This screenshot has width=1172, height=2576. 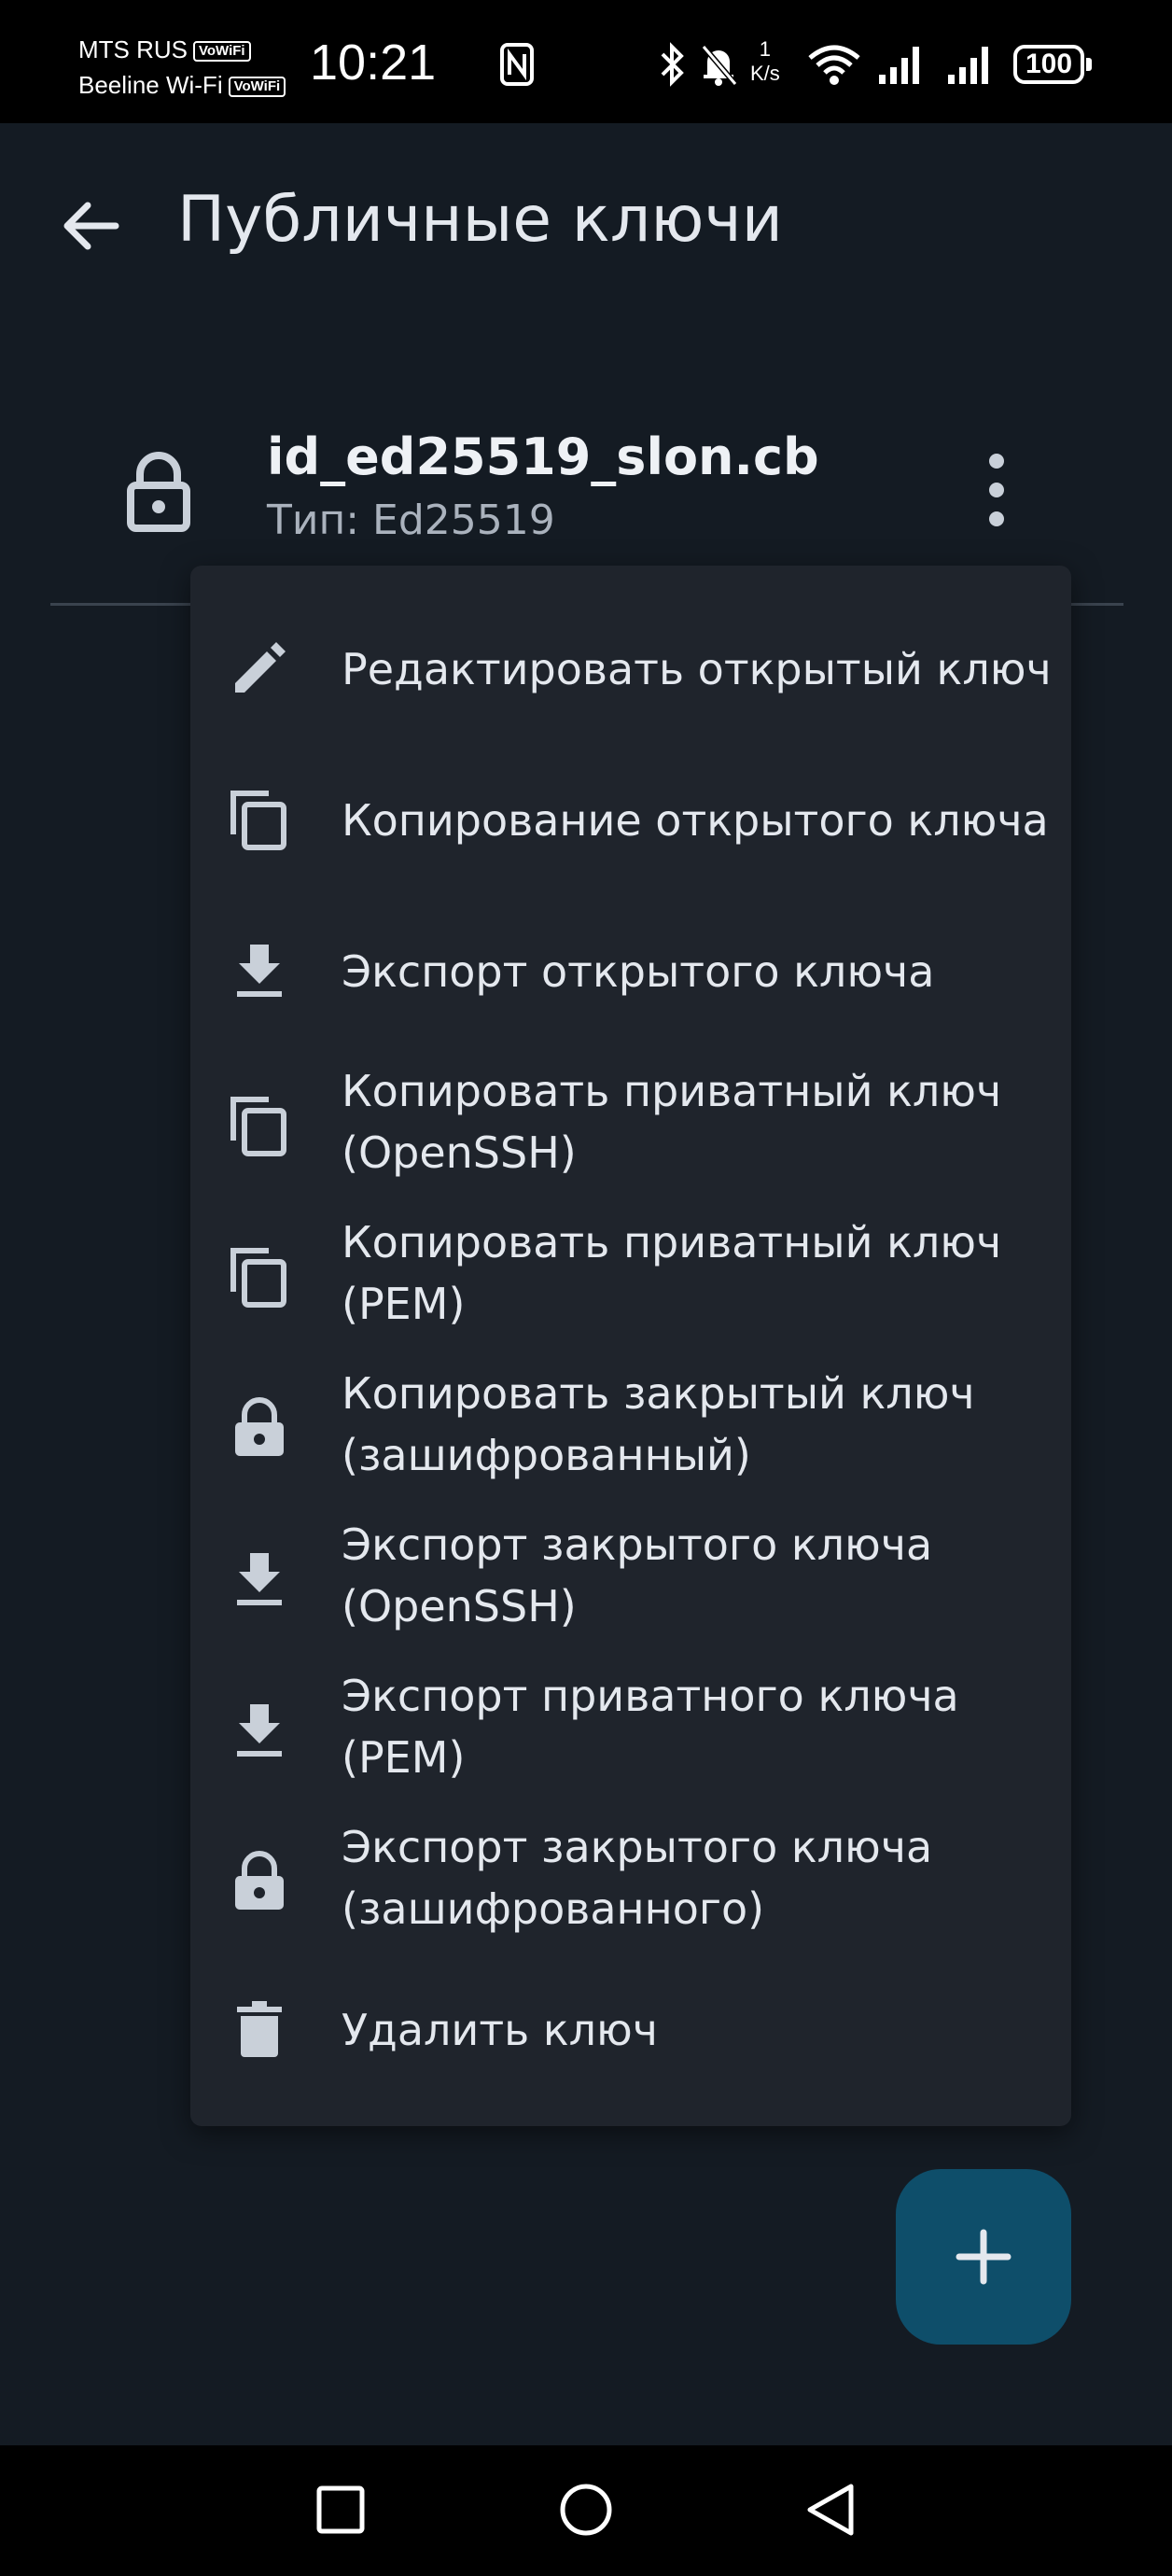 What do you see at coordinates (133, 49) in the screenshot?
I see `carrier-1-name: MTS RUS` at bounding box center [133, 49].